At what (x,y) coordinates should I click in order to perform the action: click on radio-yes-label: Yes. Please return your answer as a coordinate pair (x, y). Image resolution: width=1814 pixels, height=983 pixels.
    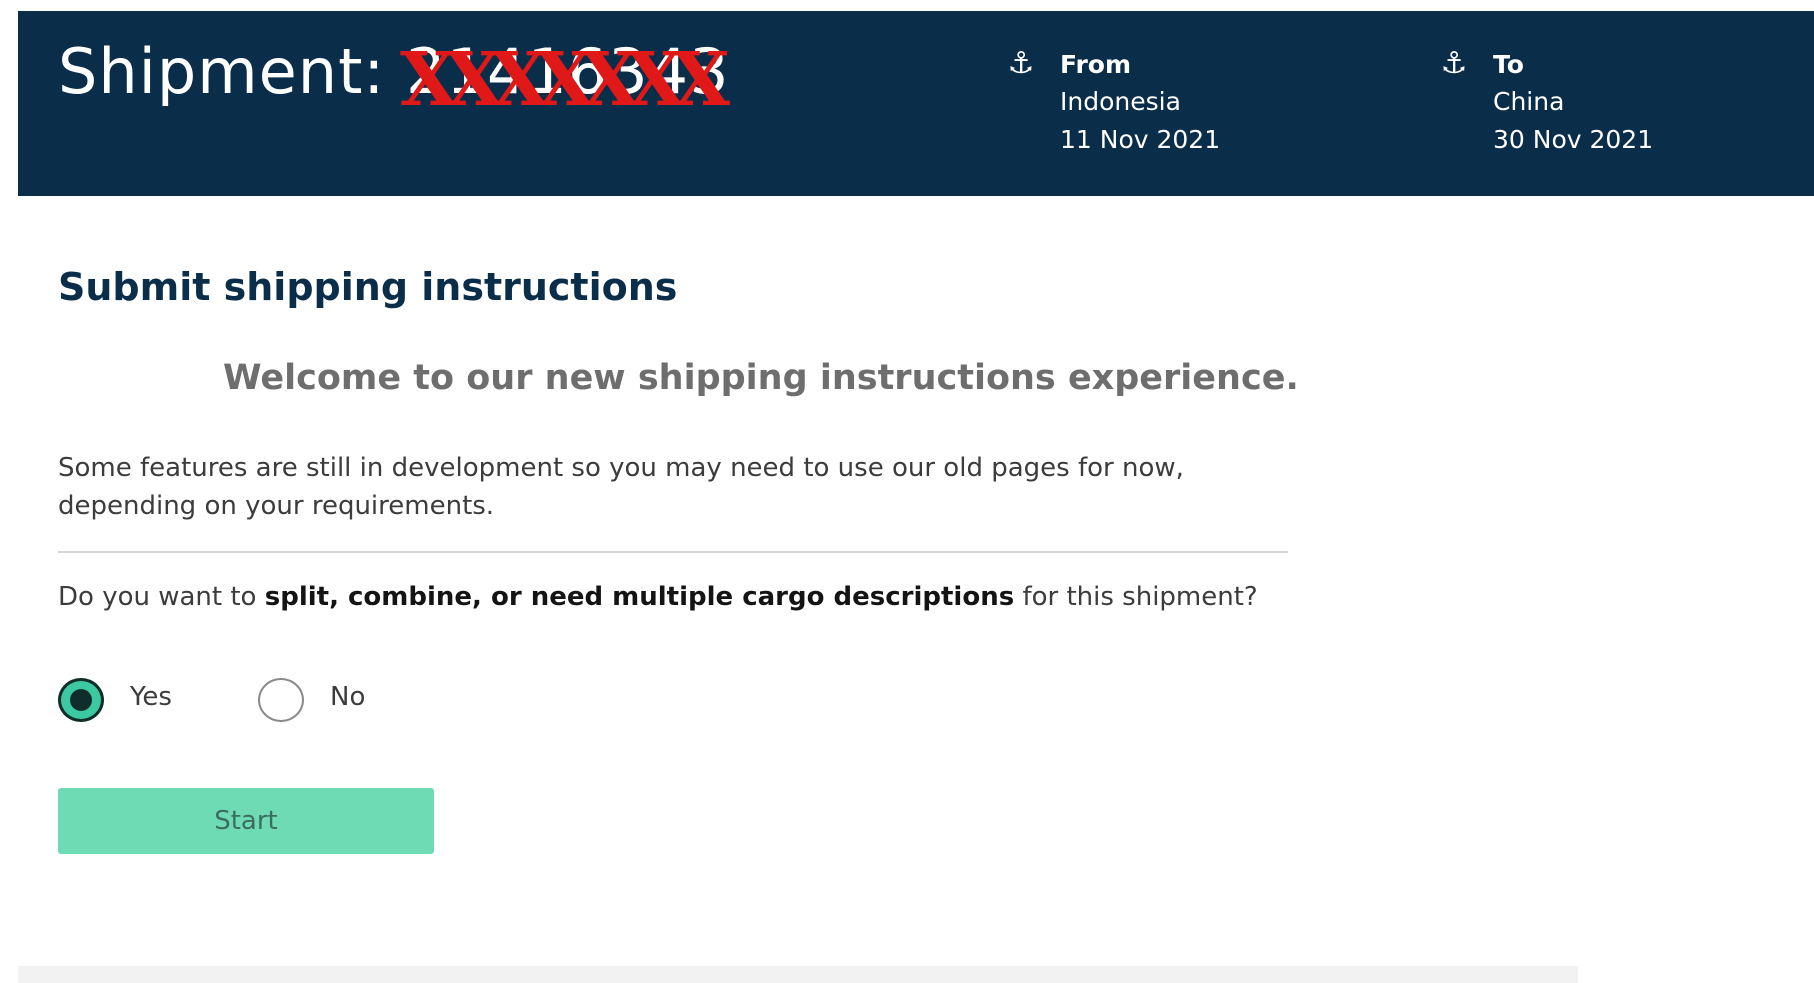
    Looking at the image, I should click on (151, 697).